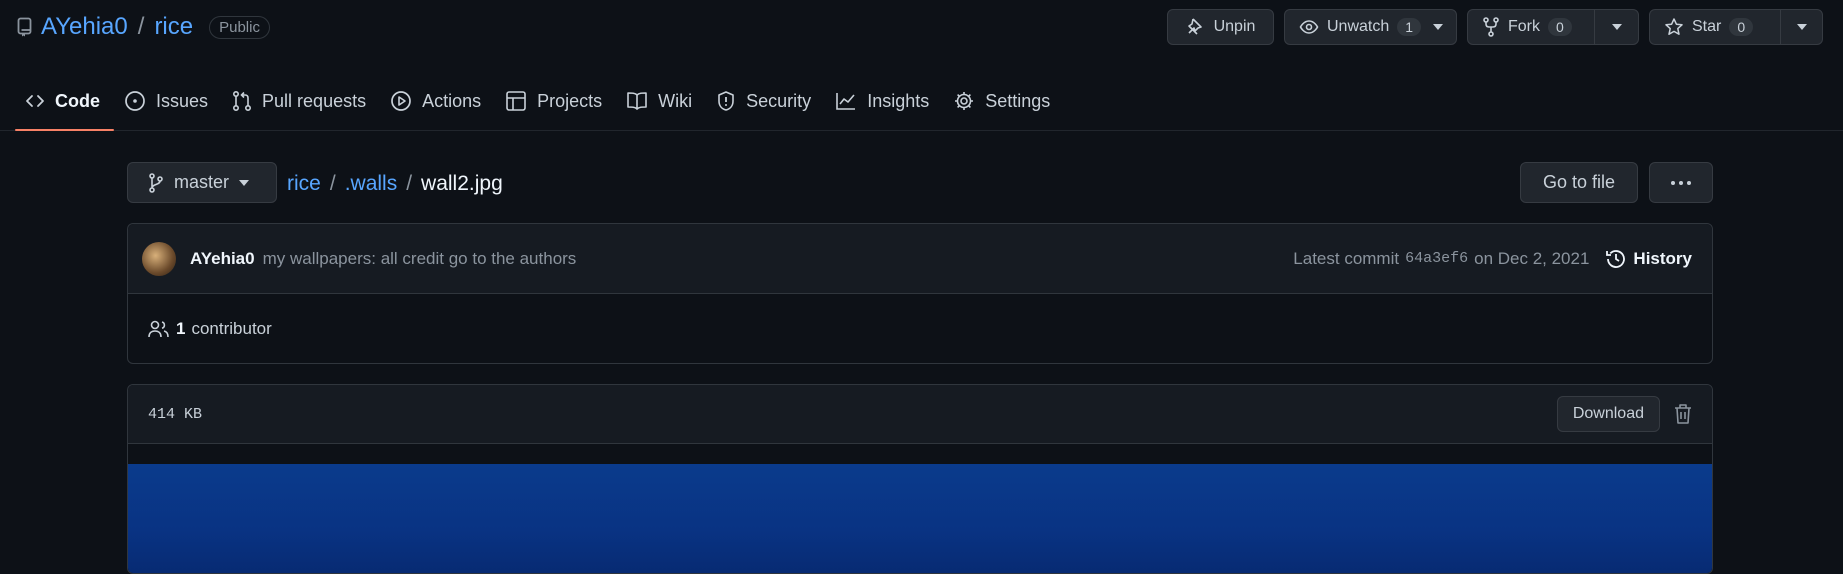 This screenshot has width=1843, height=574. Describe the element at coordinates (516, 101) in the screenshot. I see `table-icon` at that location.